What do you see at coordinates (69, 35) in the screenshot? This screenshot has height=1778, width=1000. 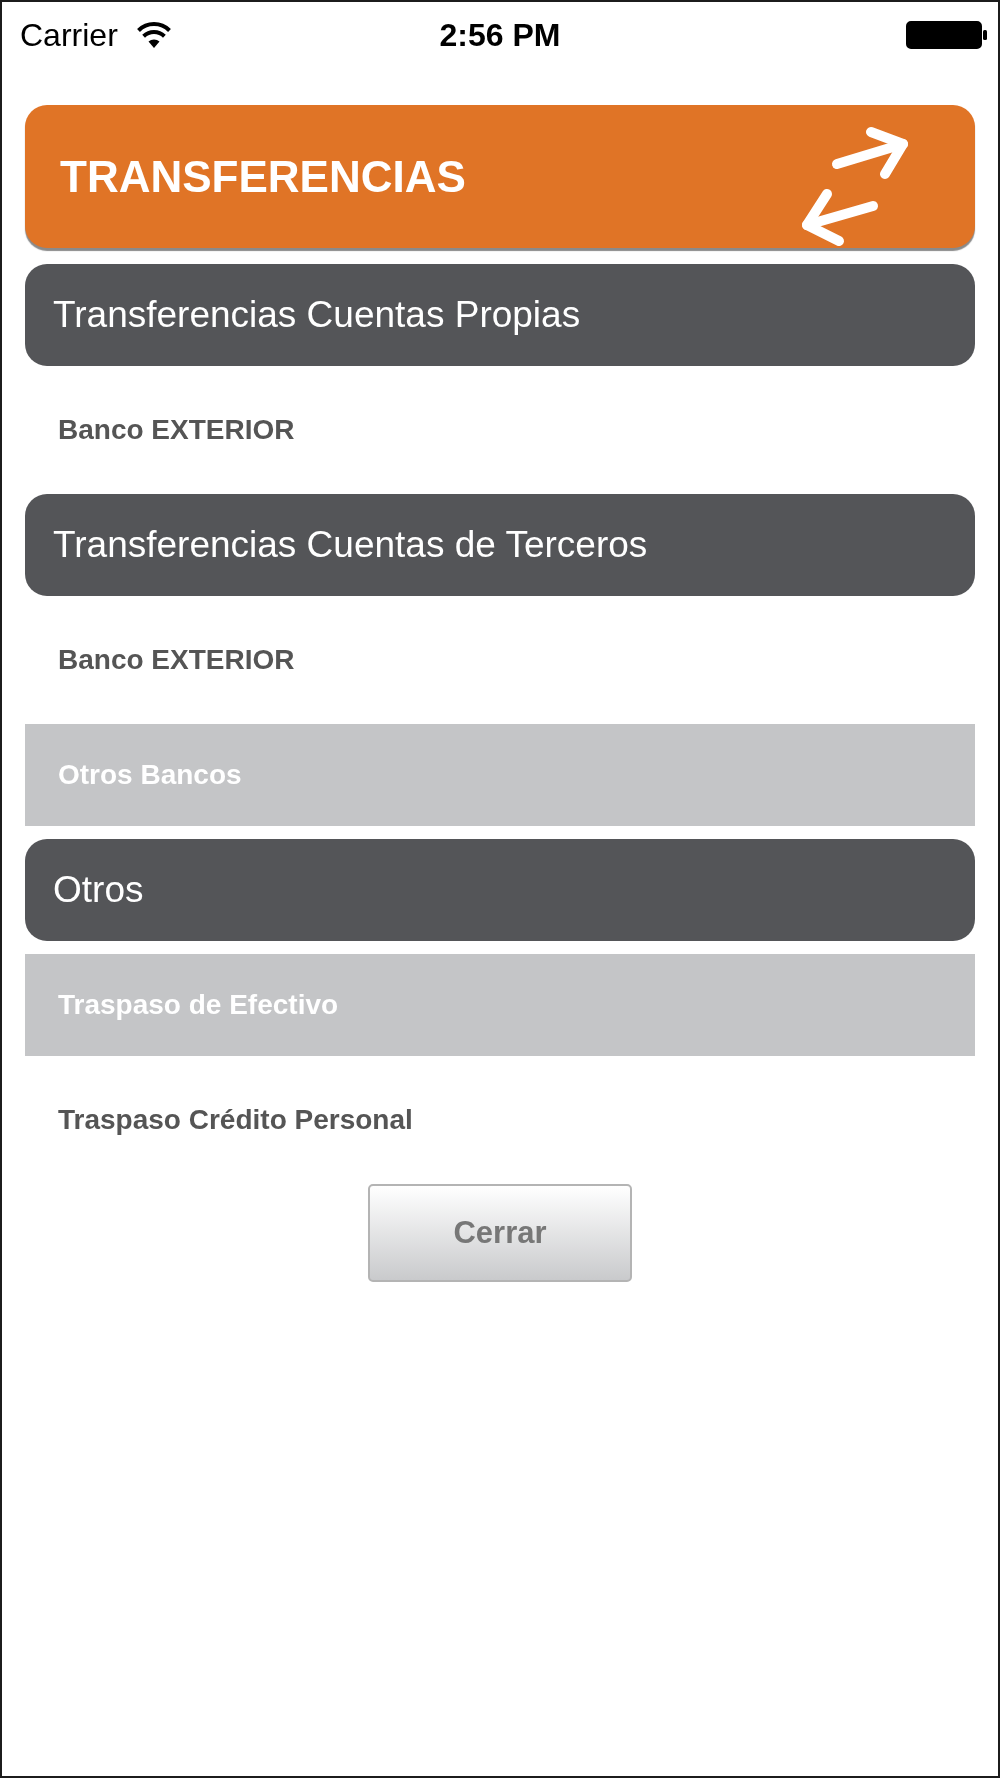 I see `carrier-label: Carrier` at bounding box center [69, 35].